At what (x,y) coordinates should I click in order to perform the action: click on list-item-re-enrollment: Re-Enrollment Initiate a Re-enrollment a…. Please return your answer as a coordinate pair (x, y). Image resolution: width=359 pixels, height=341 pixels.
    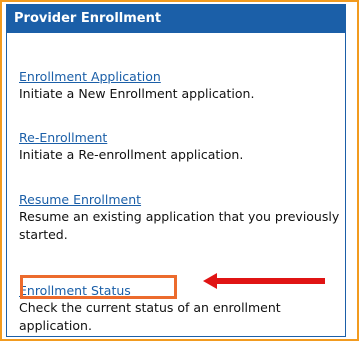
    Looking at the image, I should click on (181, 145).